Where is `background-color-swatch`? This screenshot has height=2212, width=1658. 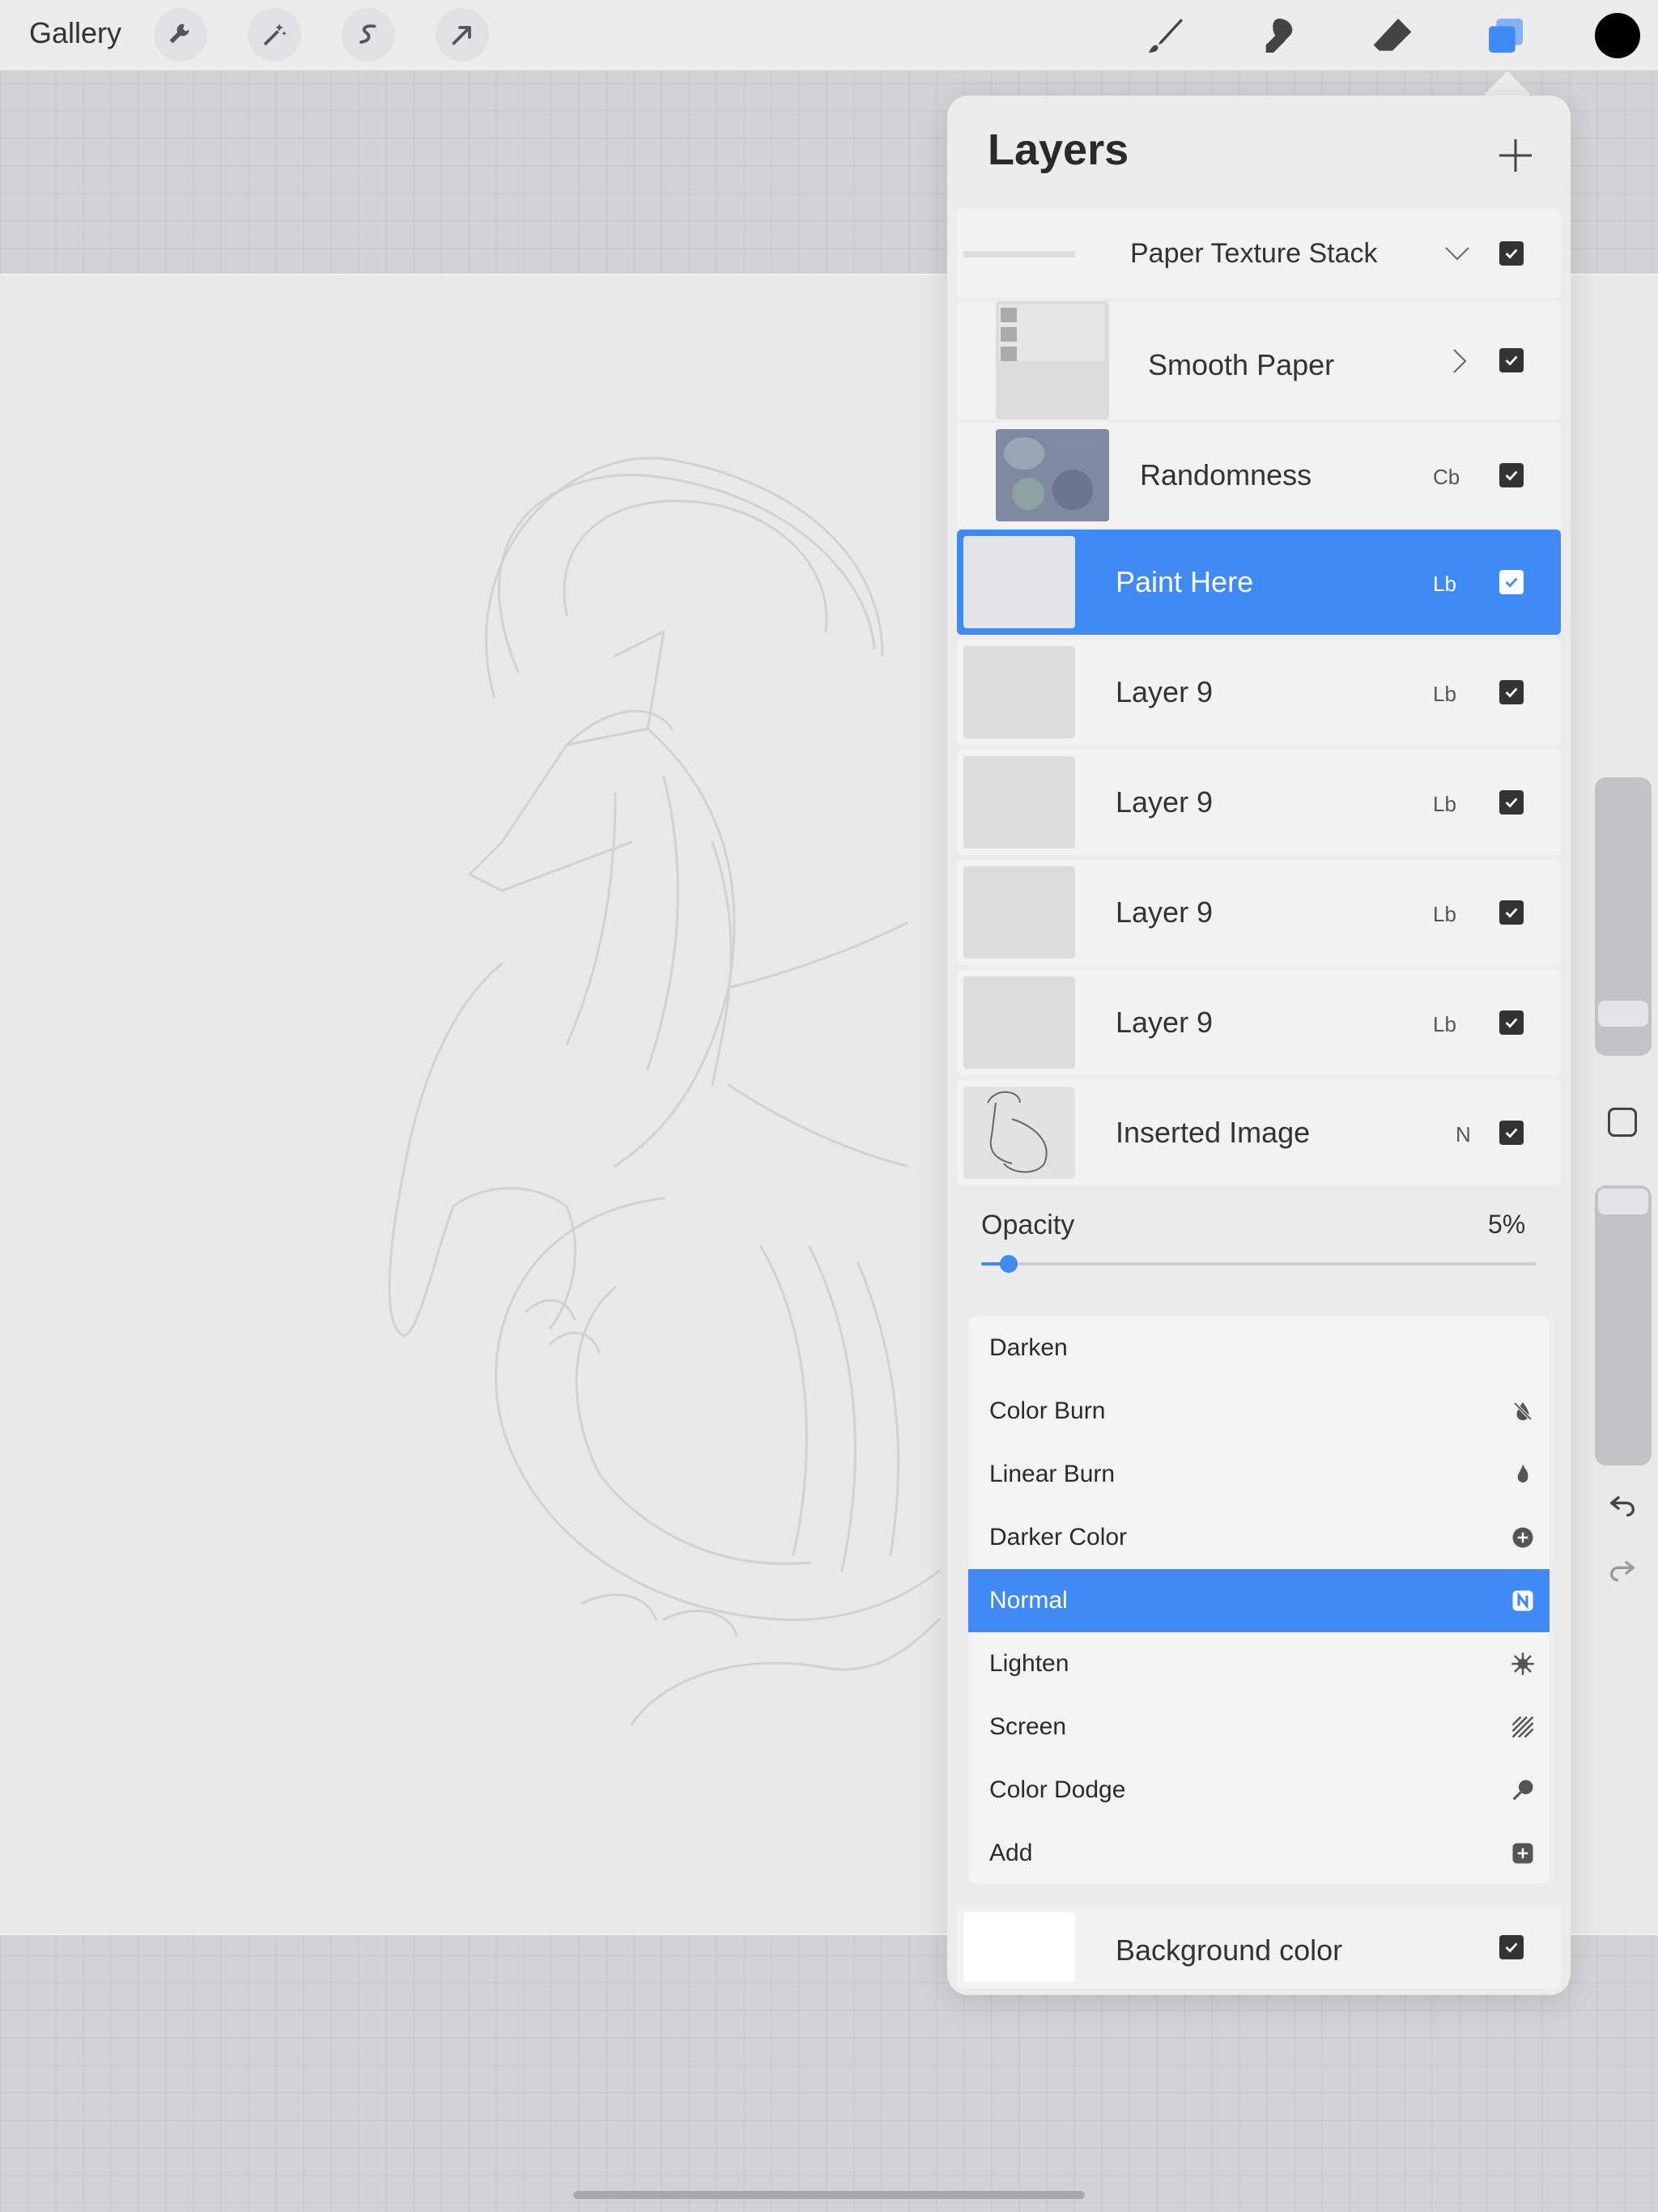
background-color-swatch is located at coordinates (1019, 1947).